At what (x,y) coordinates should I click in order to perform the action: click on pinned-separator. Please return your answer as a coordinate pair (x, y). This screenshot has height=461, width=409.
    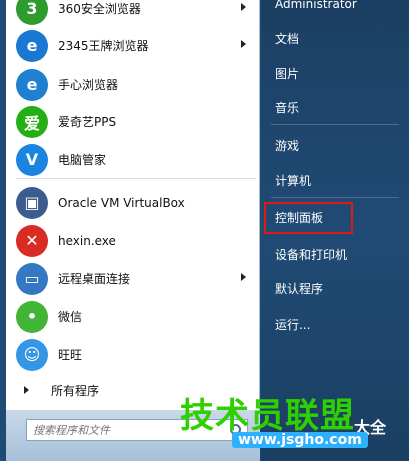
    Looking at the image, I should click on (136, 178).